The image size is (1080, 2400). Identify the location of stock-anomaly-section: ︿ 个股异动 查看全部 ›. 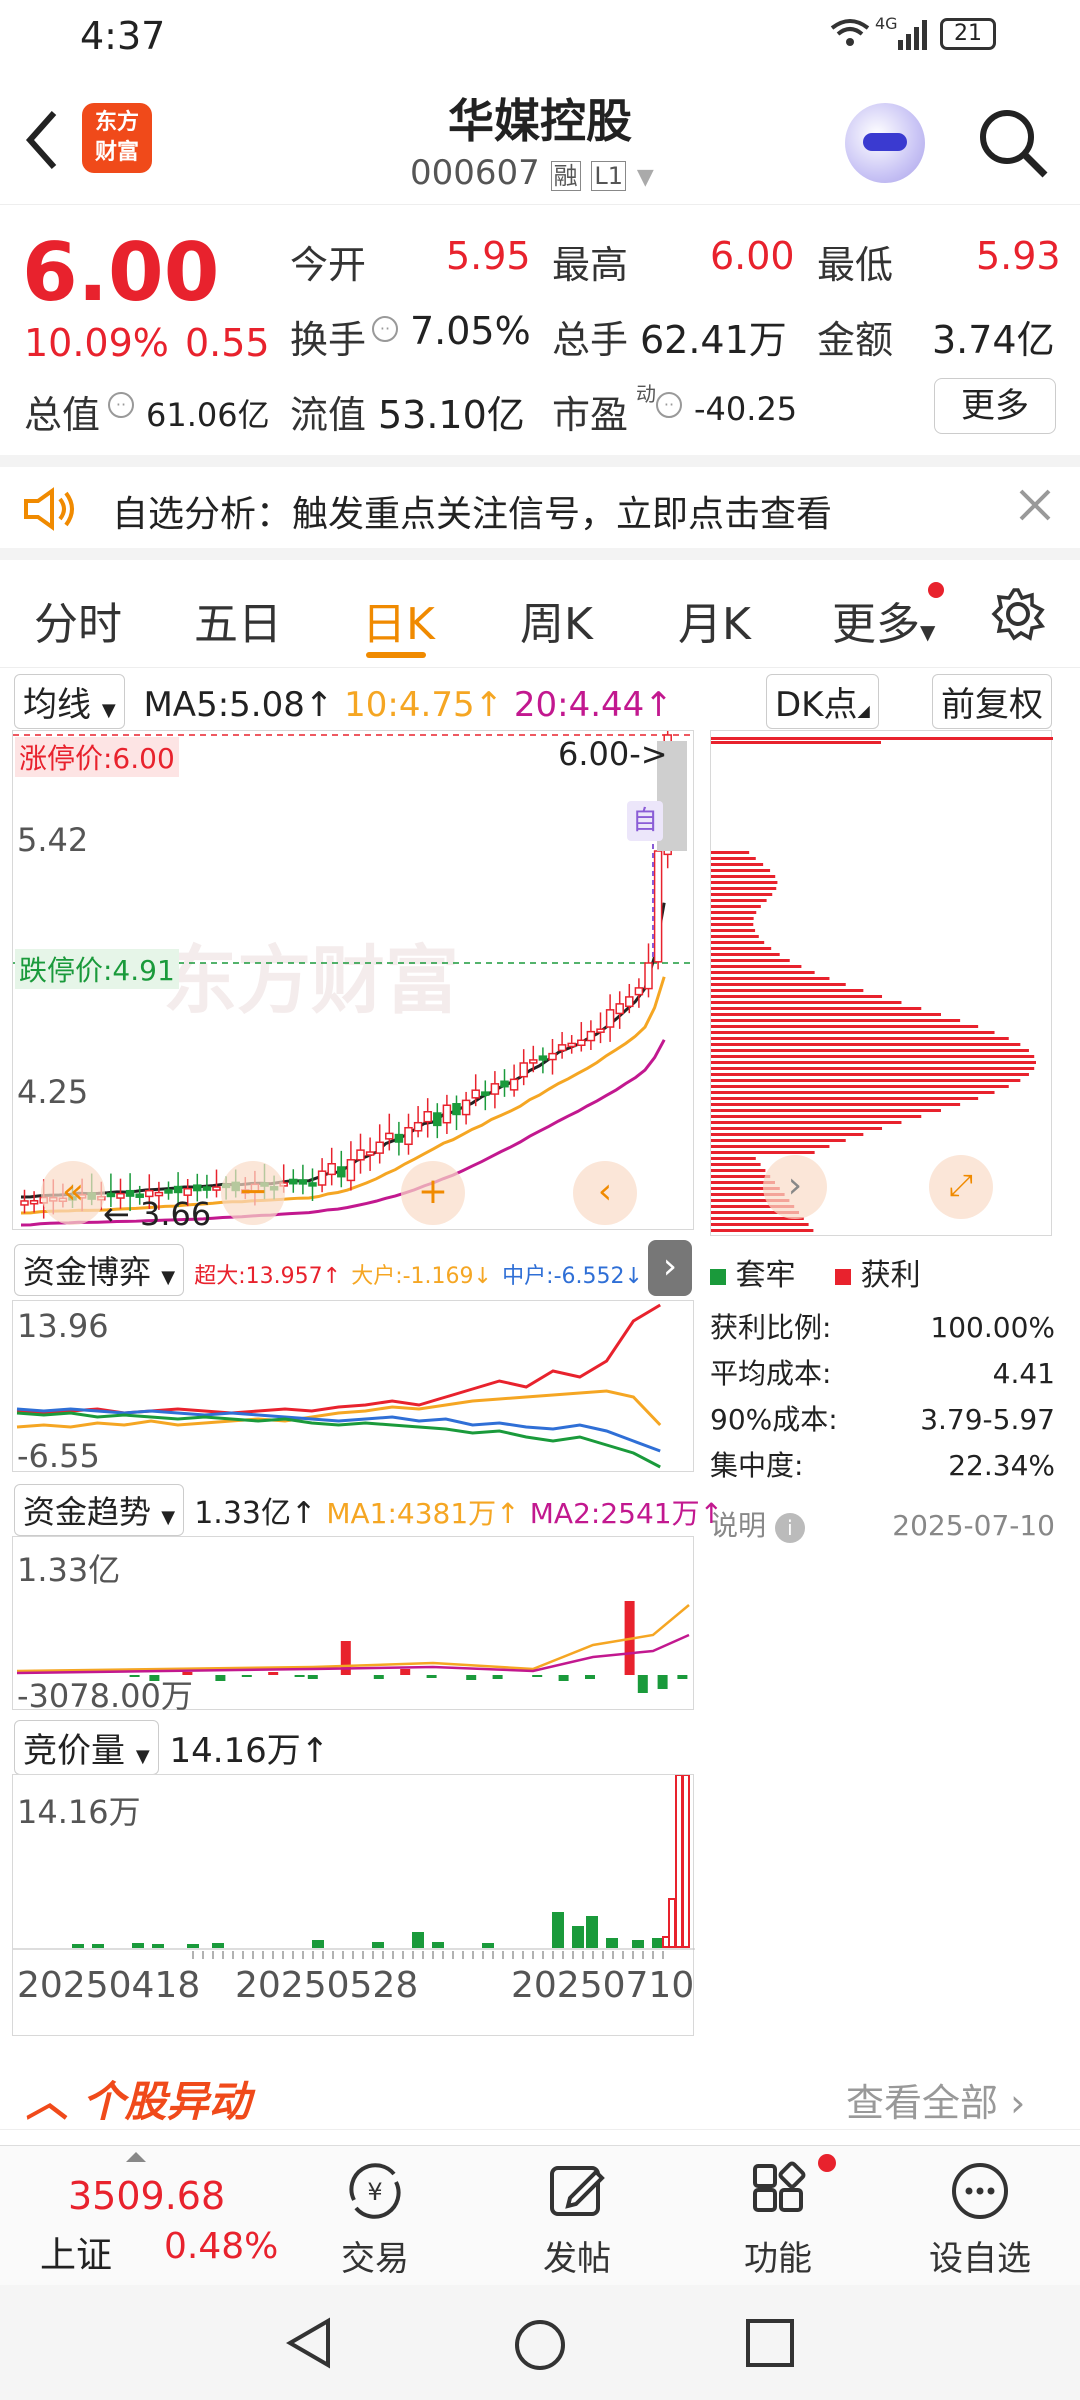
(540, 2090).